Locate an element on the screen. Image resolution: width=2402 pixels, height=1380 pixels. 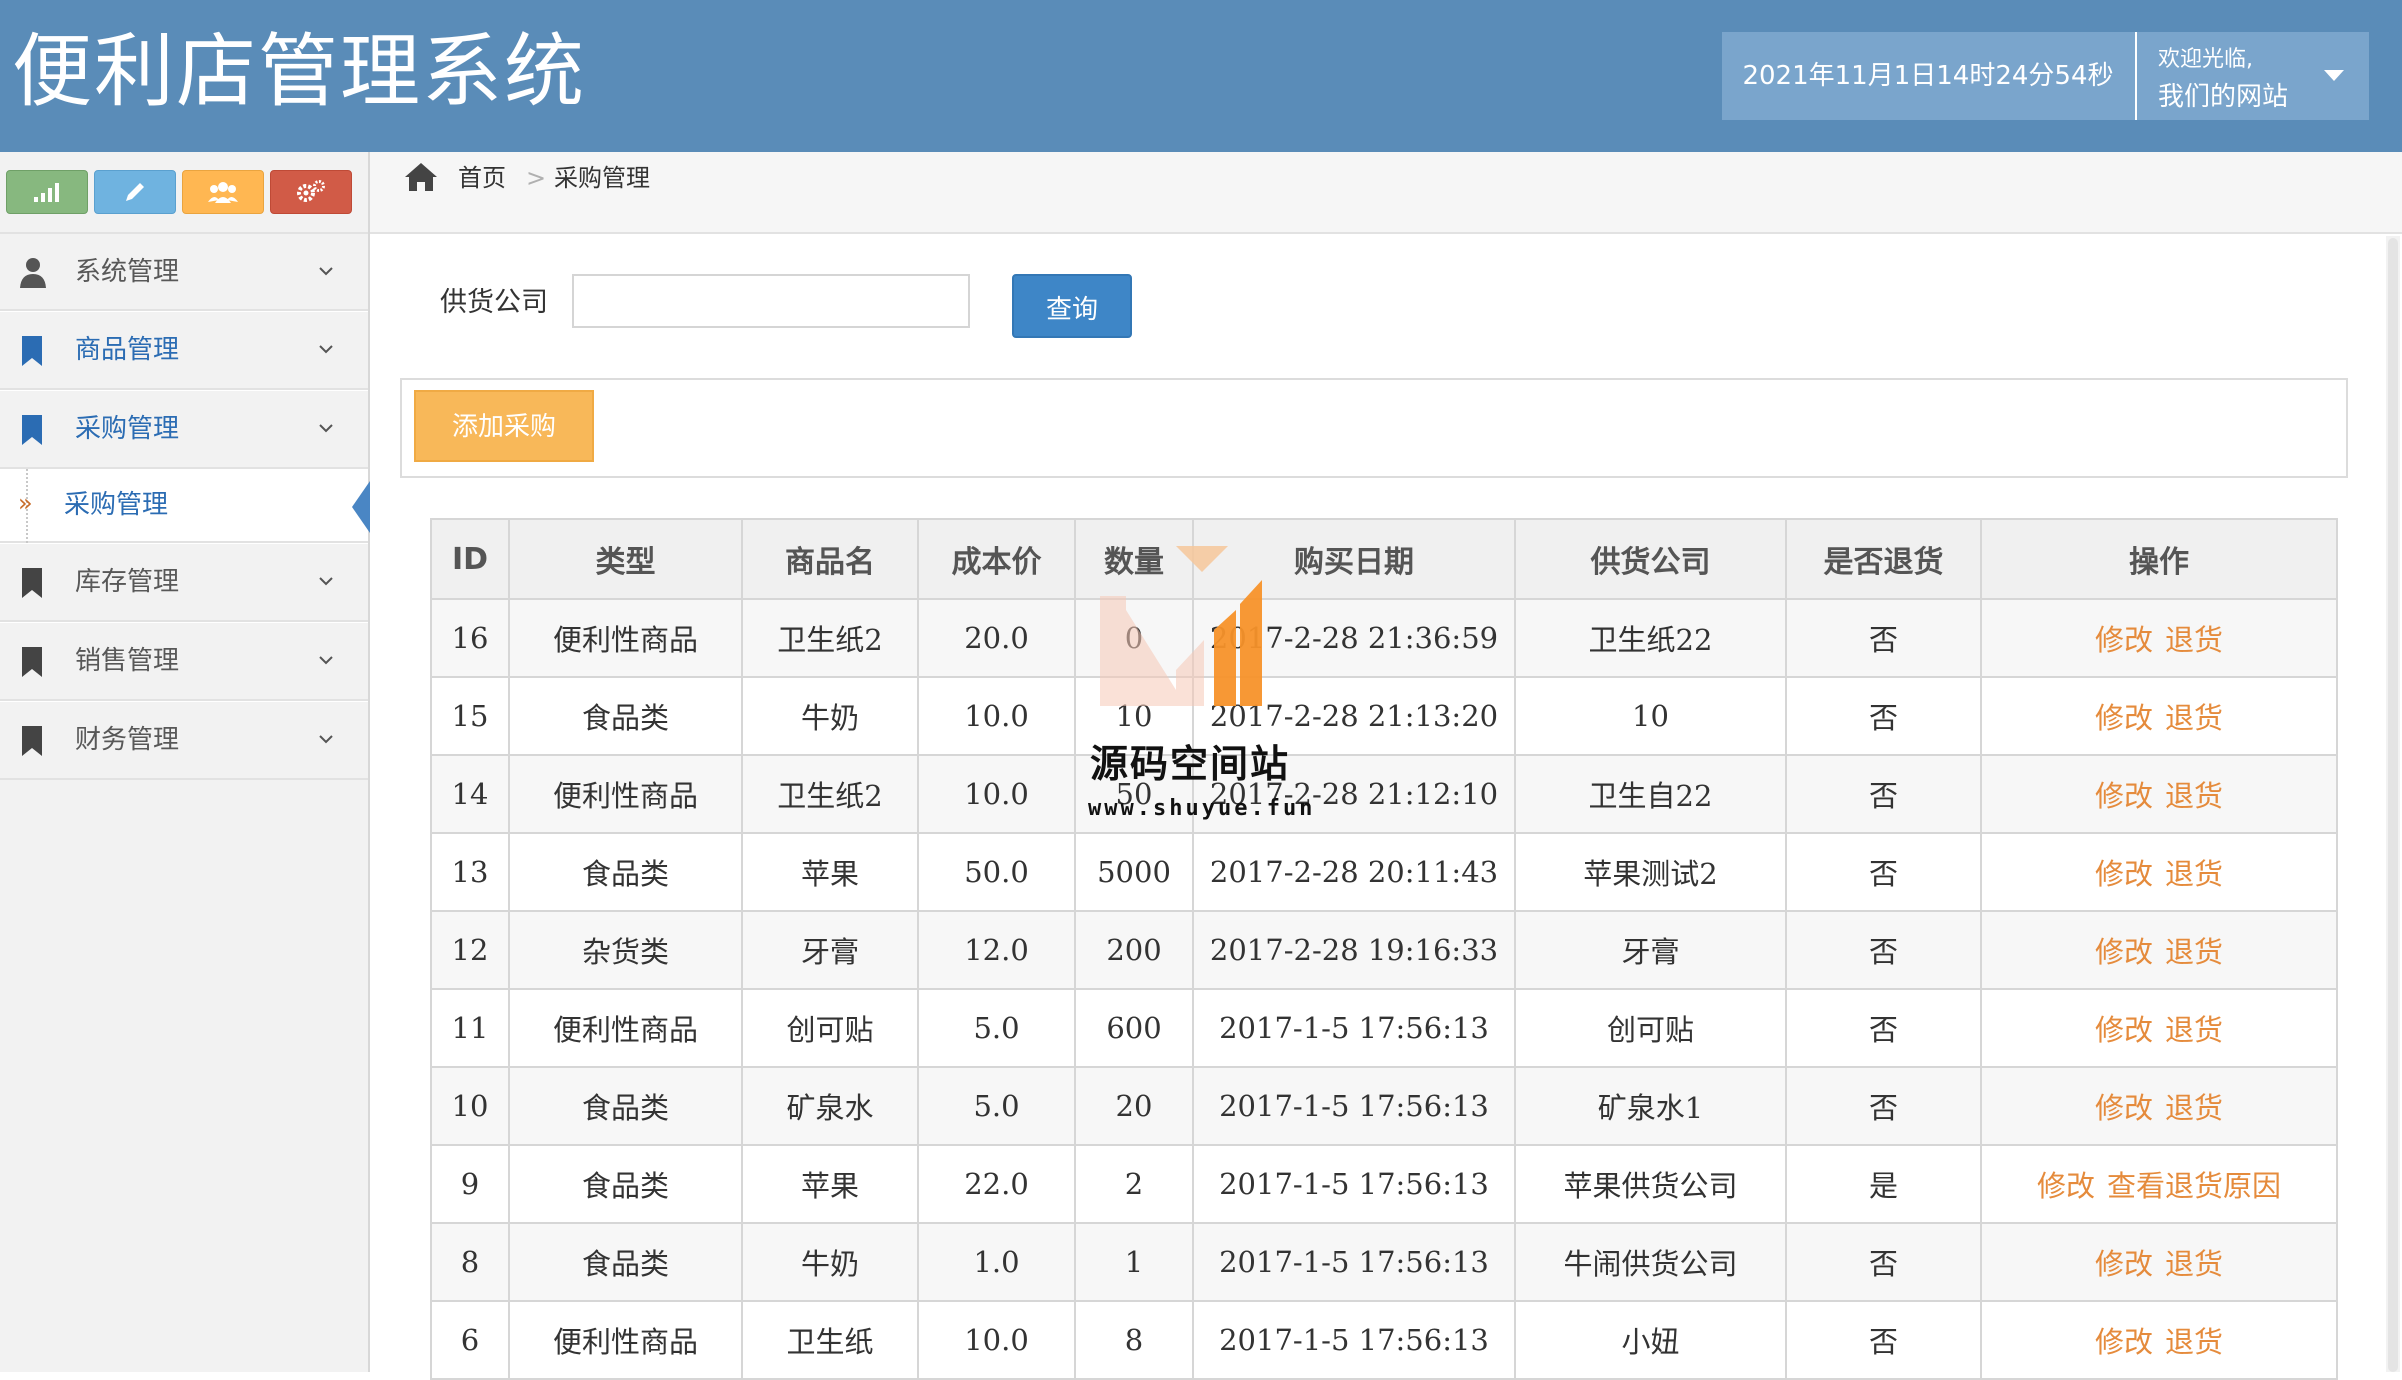
cell-supplier: 苹果测试2 is located at coordinates (1650, 872).